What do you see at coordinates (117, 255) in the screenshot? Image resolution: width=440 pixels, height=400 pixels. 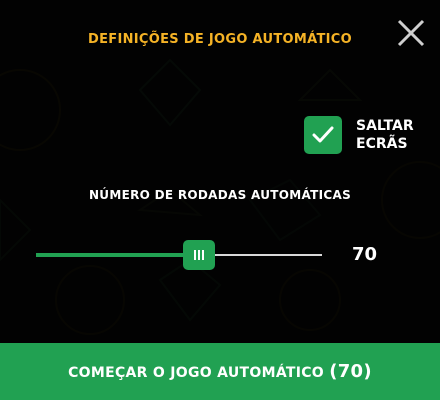 I see `slider-fill` at bounding box center [117, 255].